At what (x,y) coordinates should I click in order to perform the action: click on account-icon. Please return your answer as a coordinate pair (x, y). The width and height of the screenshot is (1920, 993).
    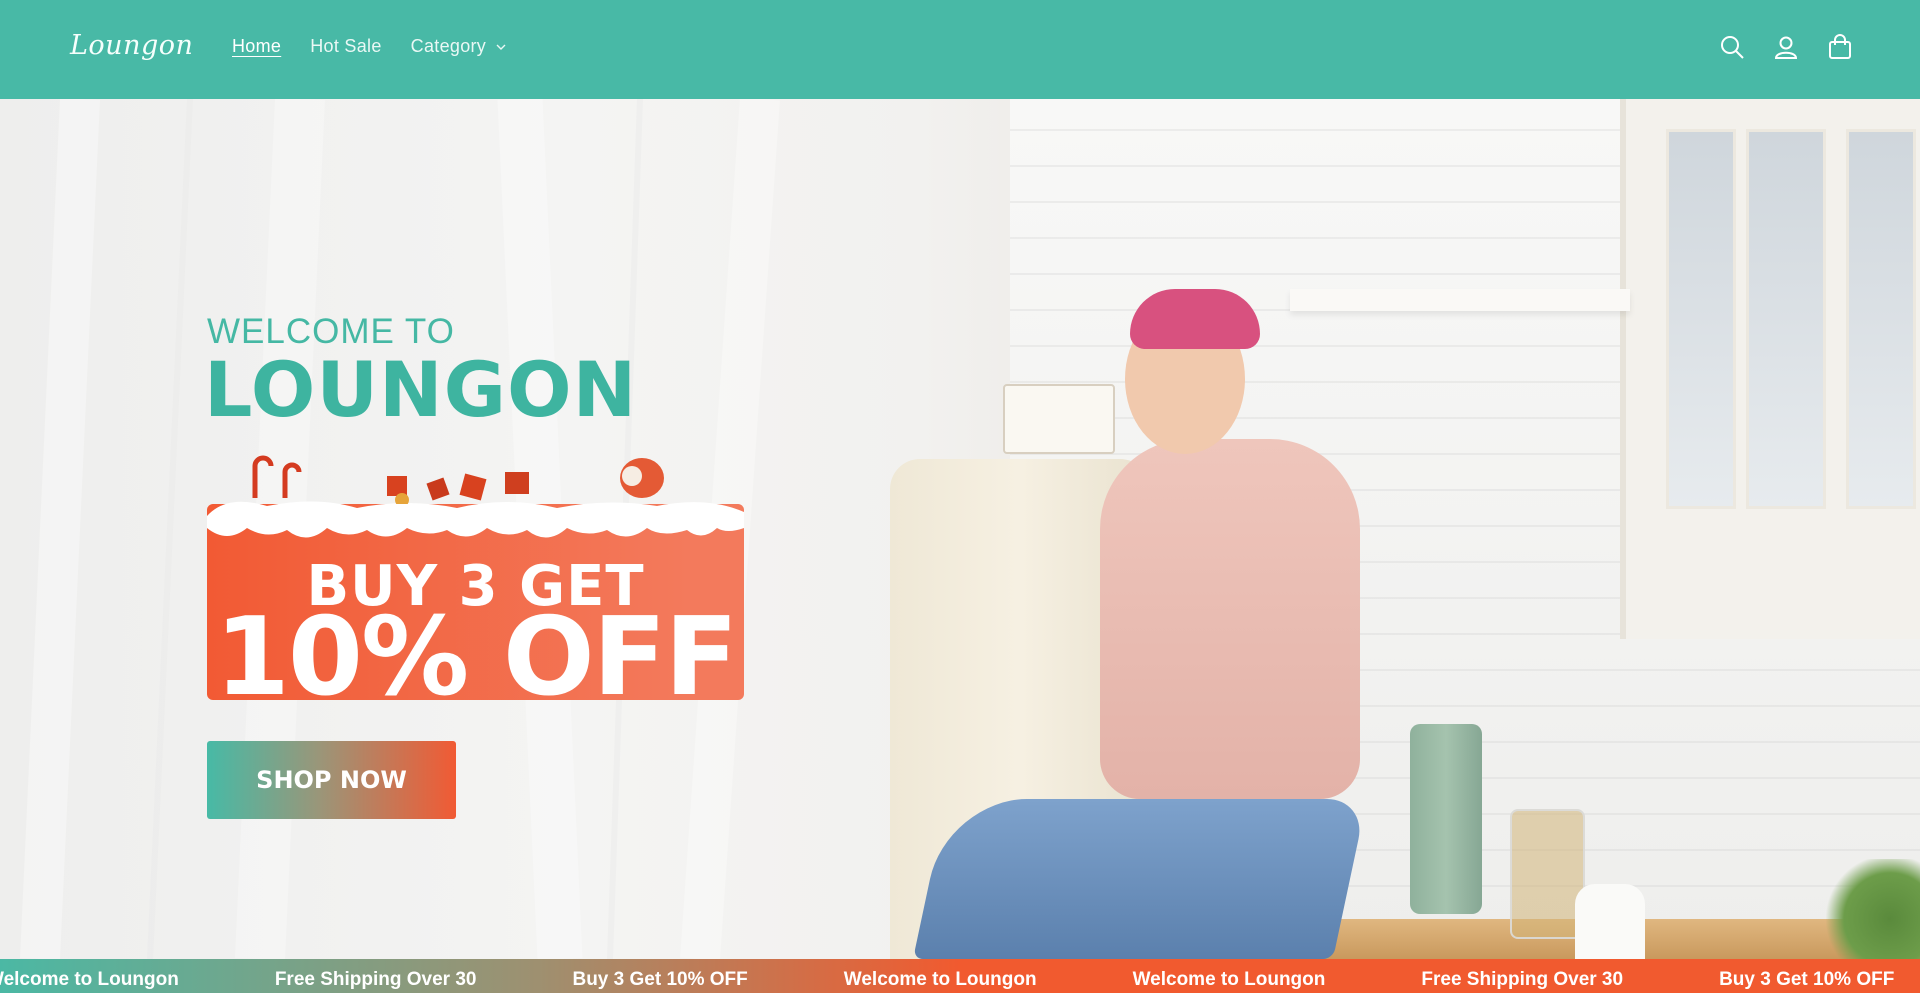
    Looking at the image, I should click on (1786, 47).